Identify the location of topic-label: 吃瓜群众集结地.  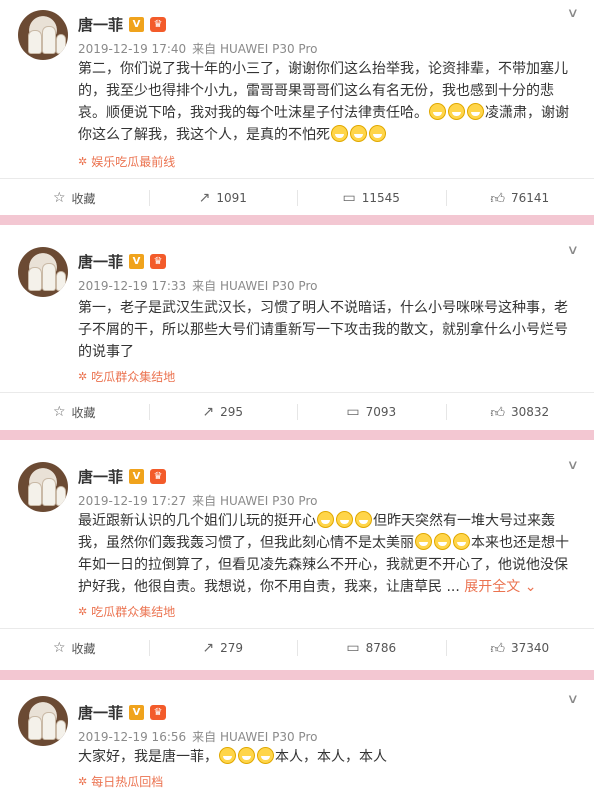
(133, 612).